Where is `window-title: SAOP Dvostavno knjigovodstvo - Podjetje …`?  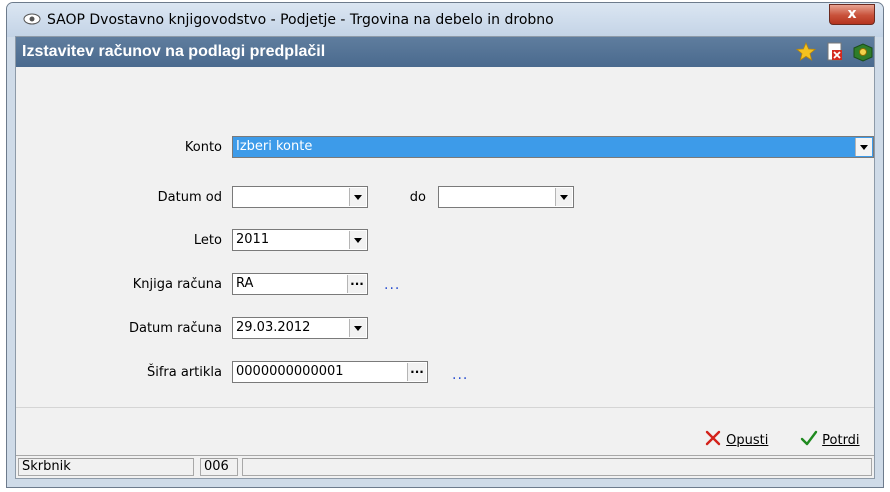
window-title: SAOP Dvostavno knjigovodstvo - Podjetje … is located at coordinates (300, 20).